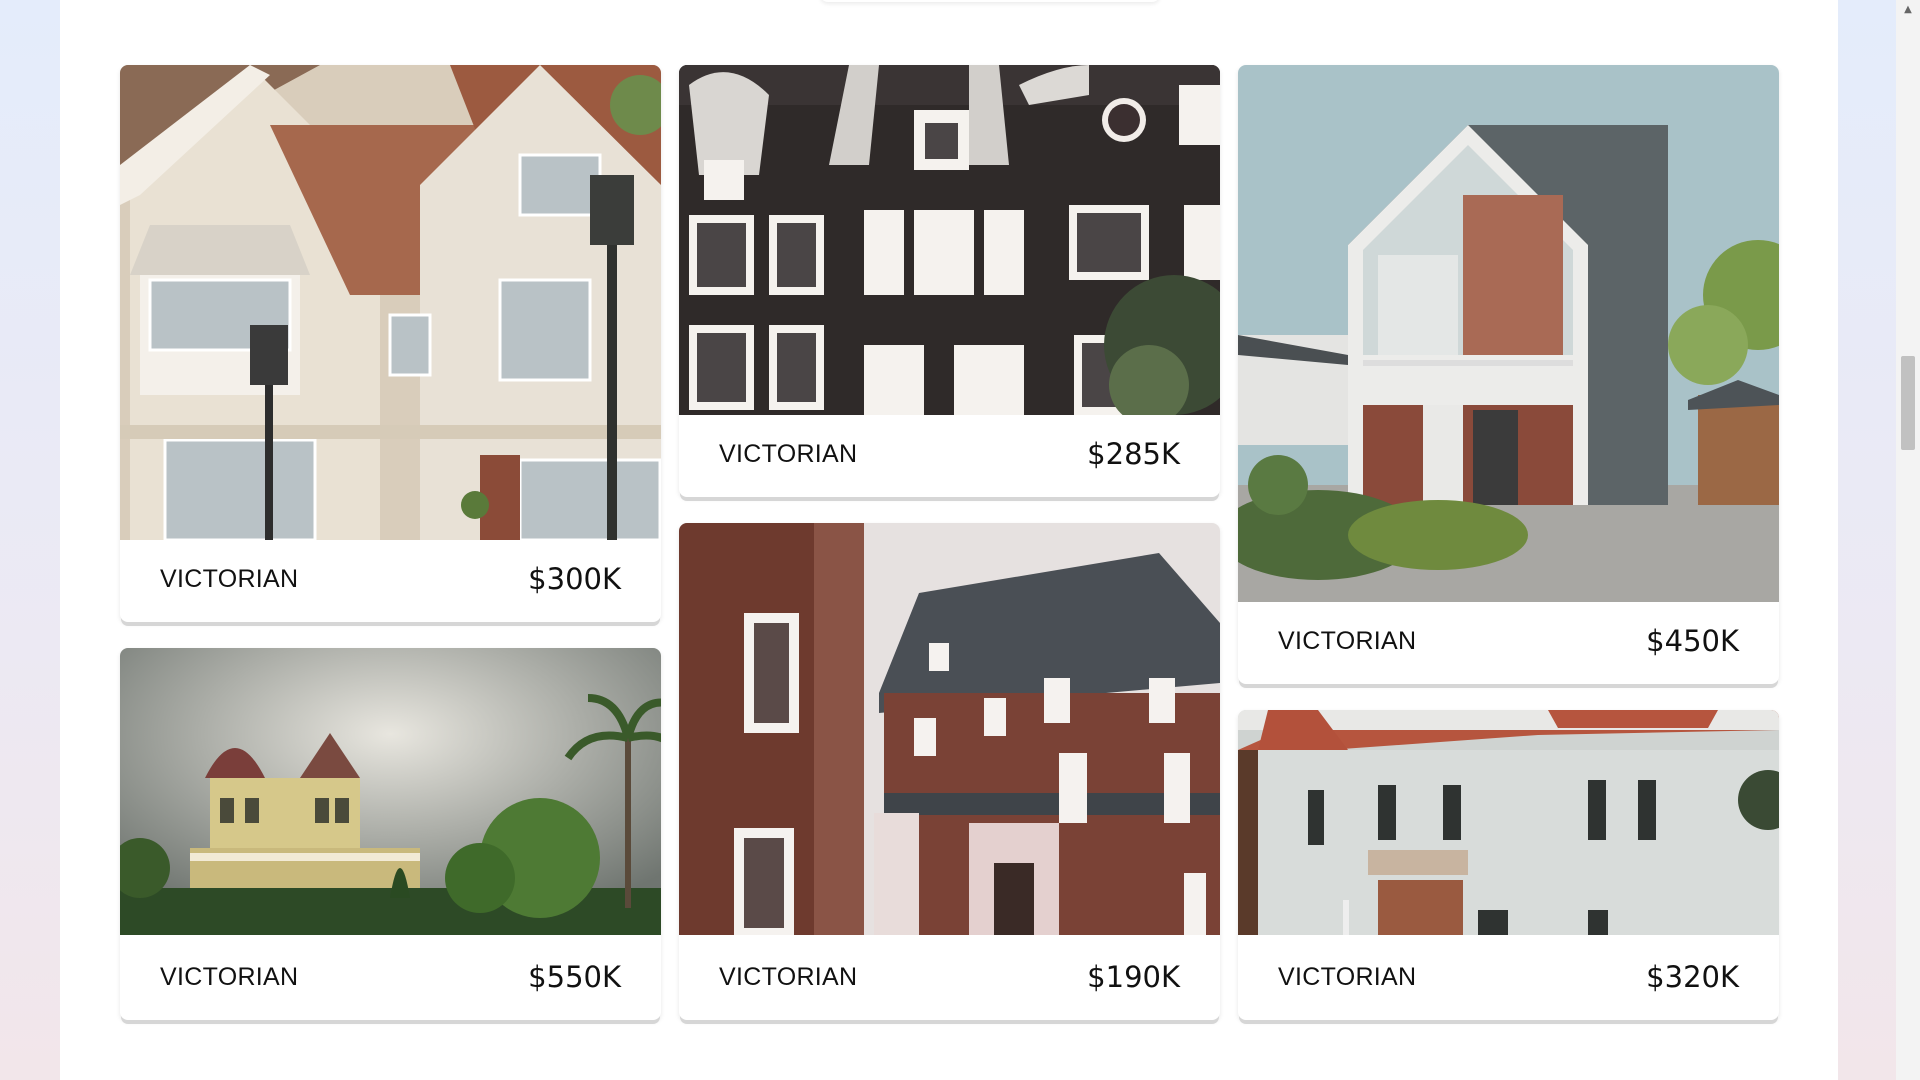 The width and height of the screenshot is (1920, 1080). What do you see at coordinates (1133, 977) in the screenshot?
I see `listing-price: $190K` at bounding box center [1133, 977].